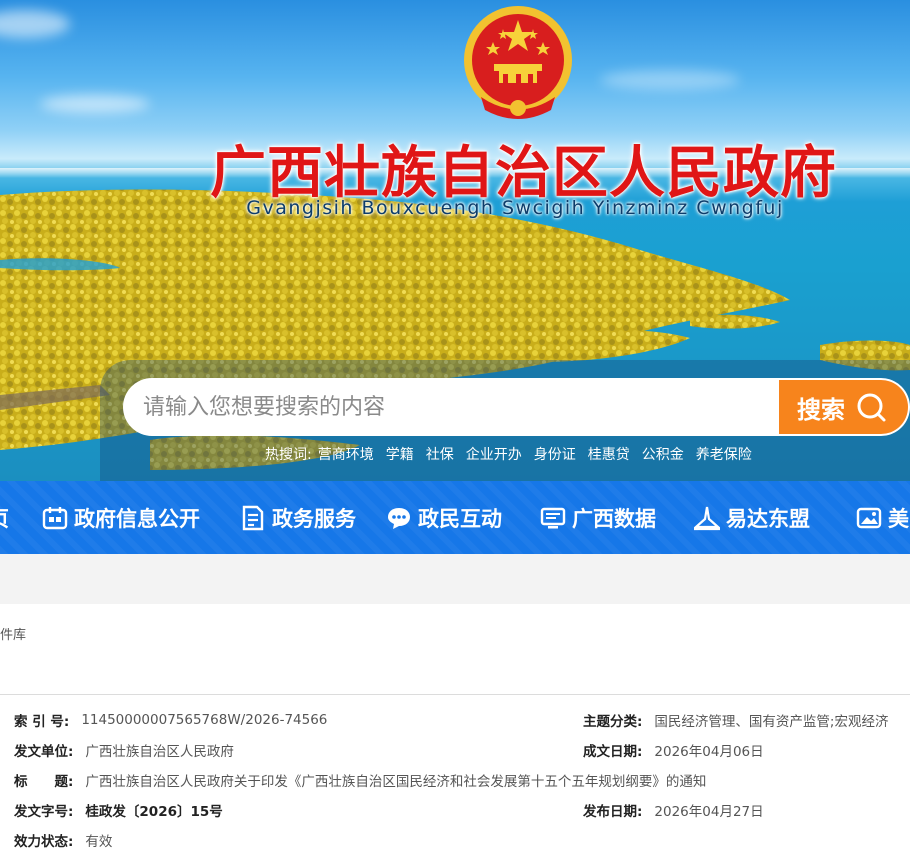 This screenshot has height=852, width=910. What do you see at coordinates (555, 454) in the screenshot?
I see `hot-word-link: 身份证` at bounding box center [555, 454].